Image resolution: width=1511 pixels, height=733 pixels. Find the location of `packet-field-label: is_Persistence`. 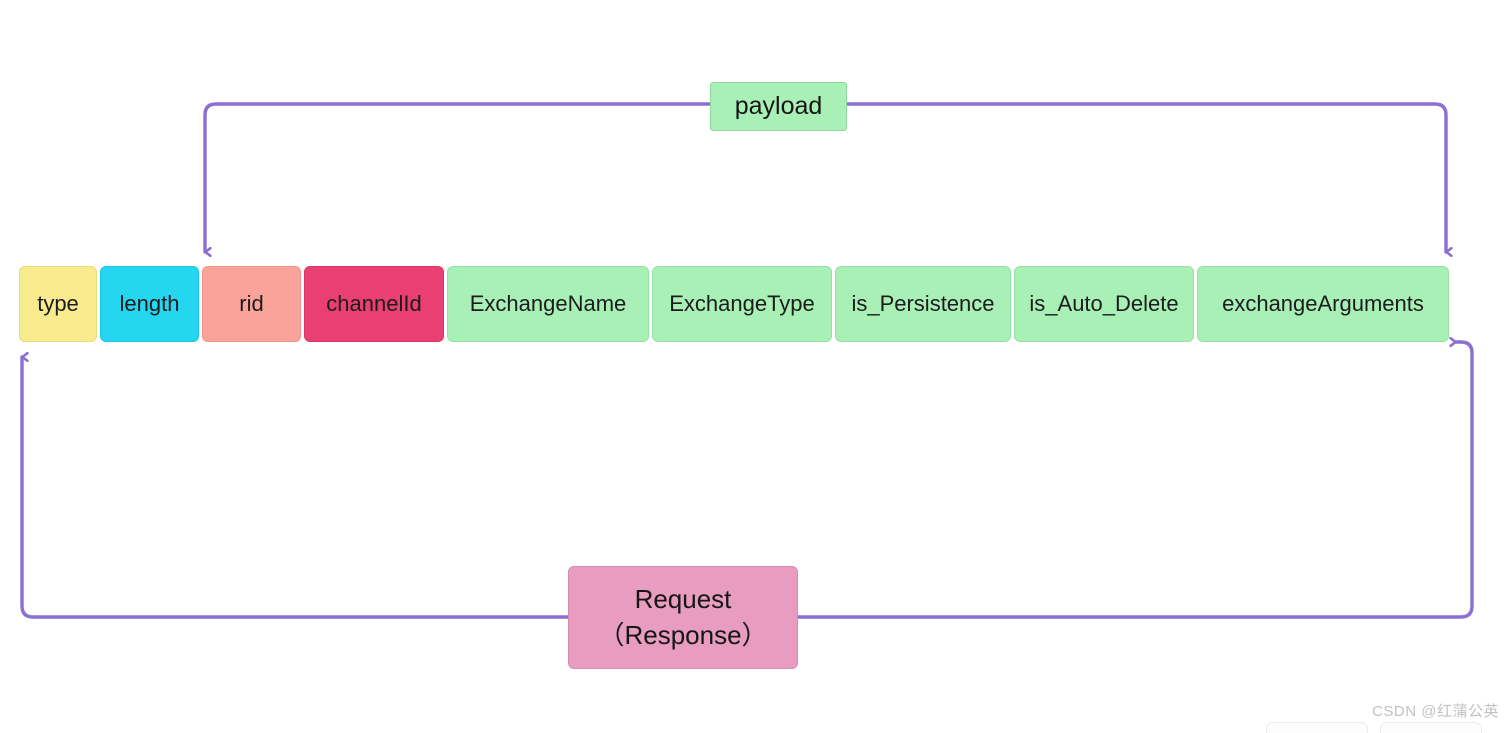

packet-field-label: is_Persistence is located at coordinates (923, 303).